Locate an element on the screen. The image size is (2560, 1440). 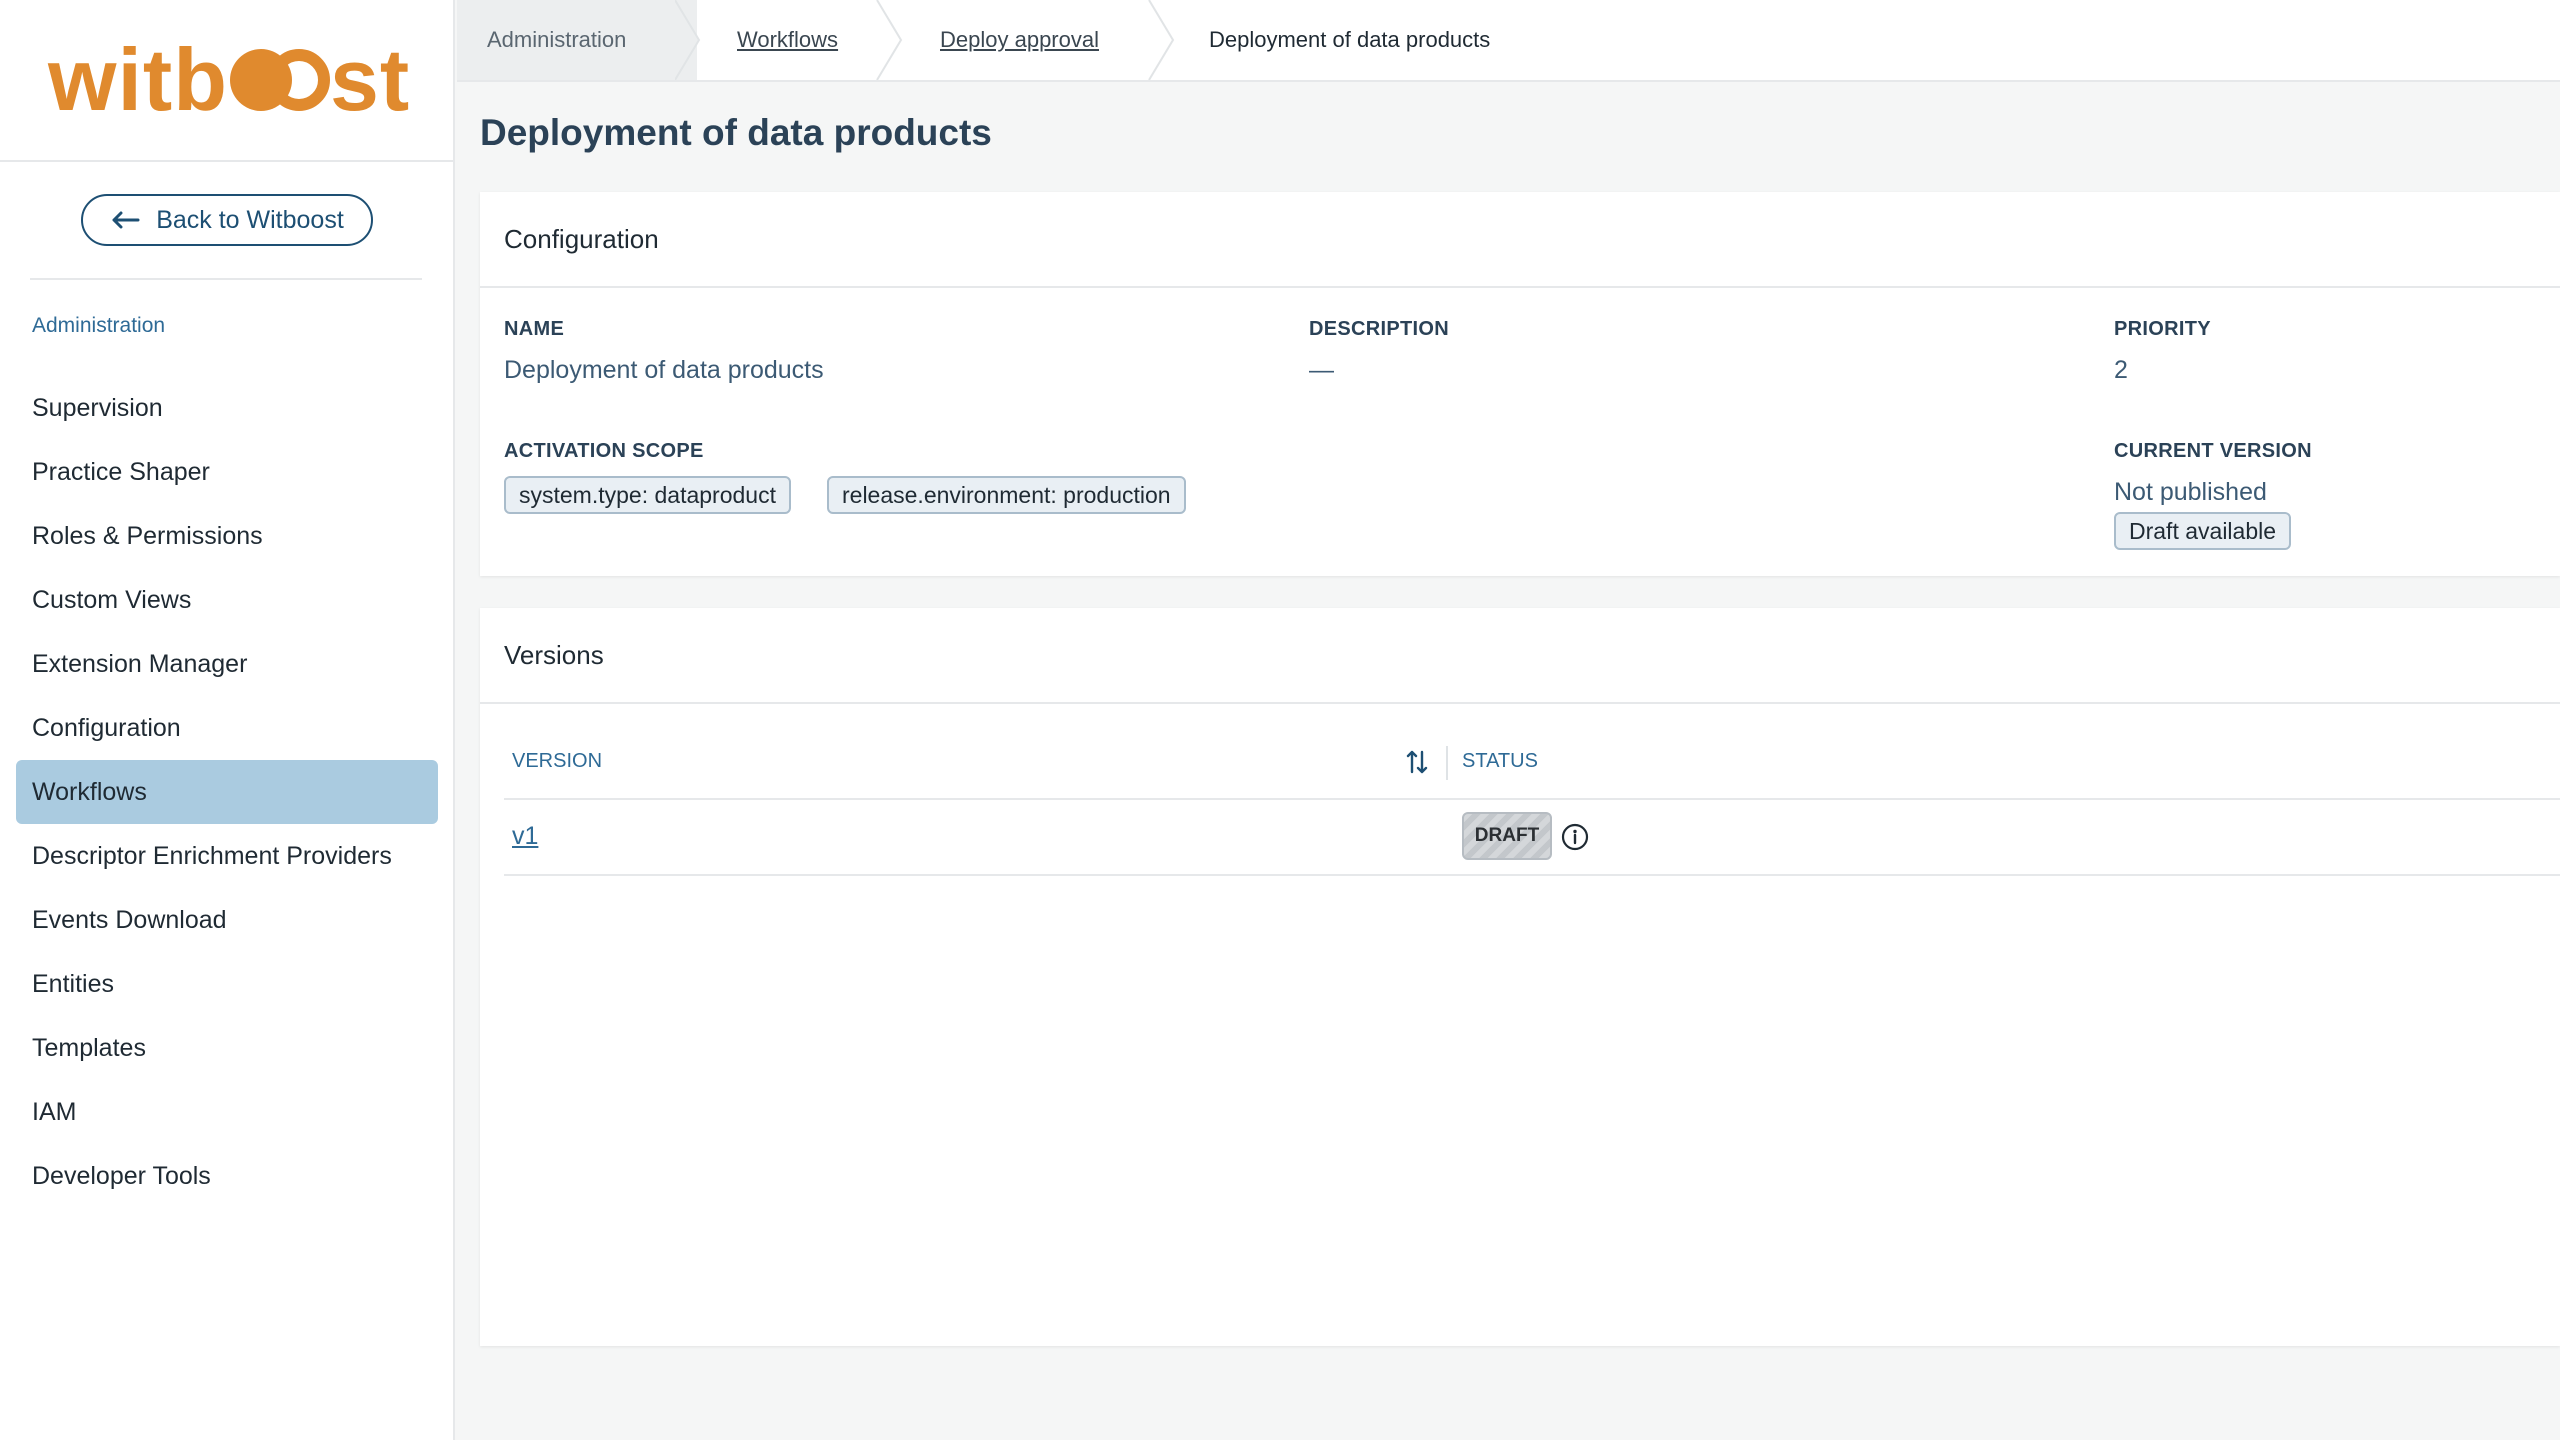
column-header-version: VERSION is located at coordinates (557, 761).